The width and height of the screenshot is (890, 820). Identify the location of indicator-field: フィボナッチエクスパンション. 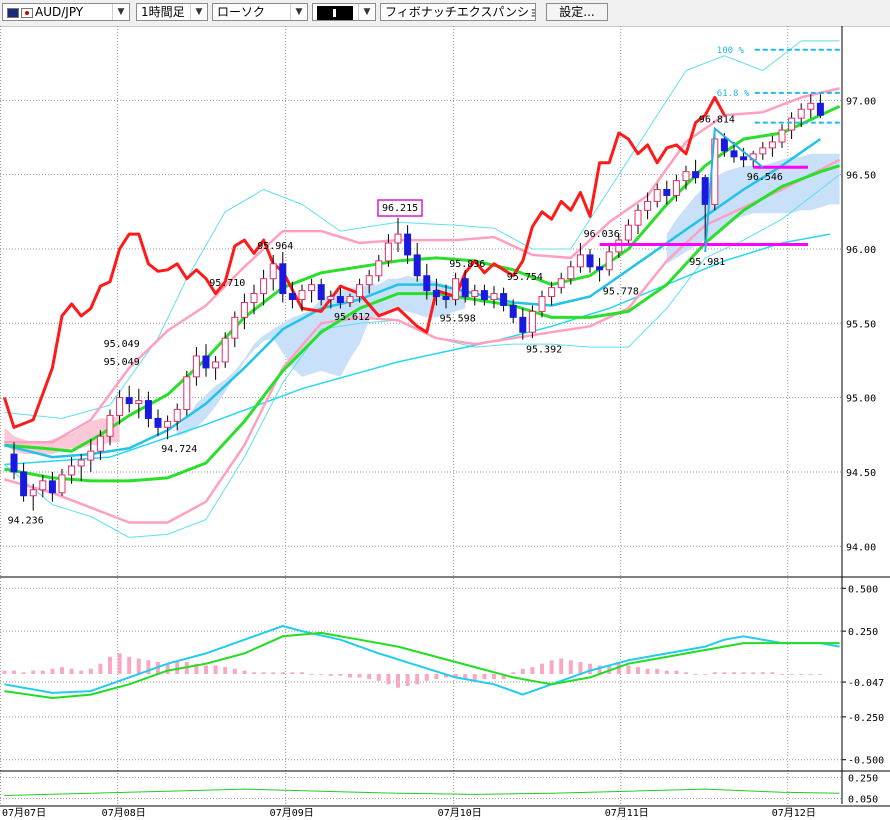
(458, 12).